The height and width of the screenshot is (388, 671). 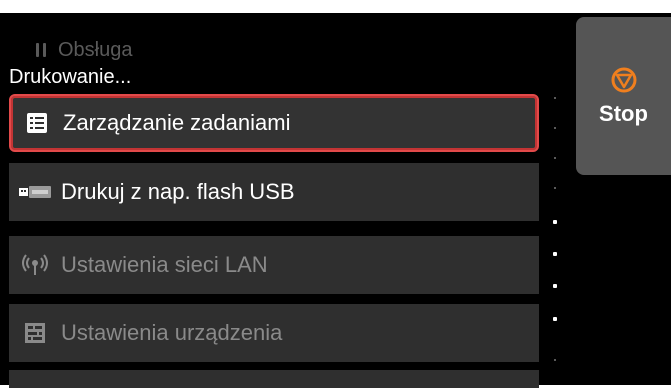 I want to click on menu-item-usb-print: Drukuj z nap. flash USB, so click(x=274, y=192).